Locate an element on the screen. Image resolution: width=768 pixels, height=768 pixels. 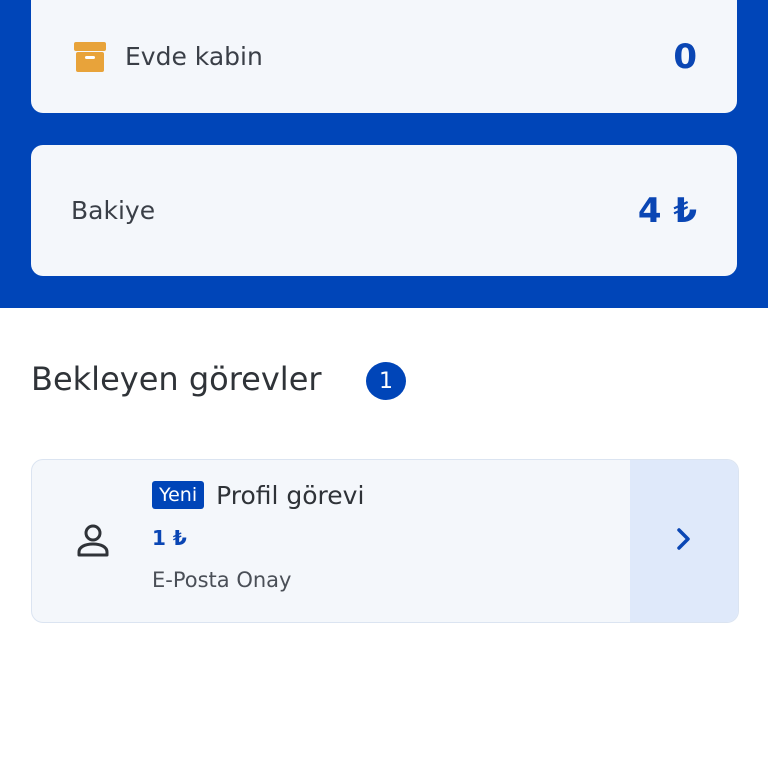
pending-tasks-title: Bekleyen görevler is located at coordinates (176, 379).